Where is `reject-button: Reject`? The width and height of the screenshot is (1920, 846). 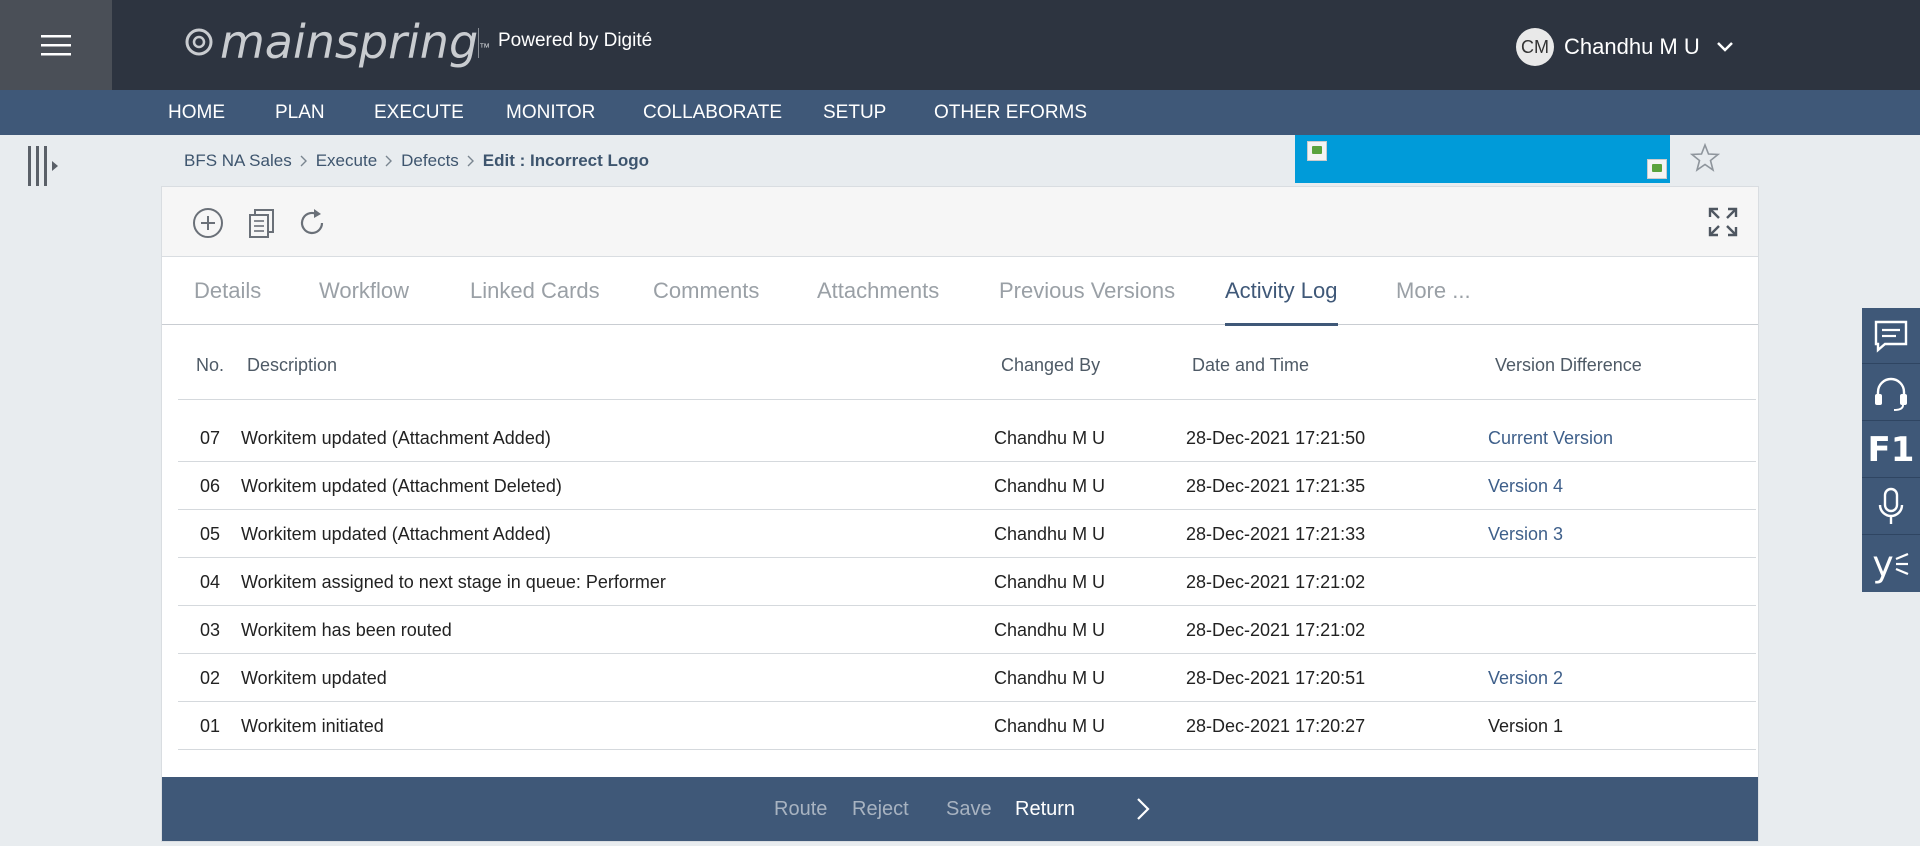 reject-button: Reject is located at coordinates (880, 809).